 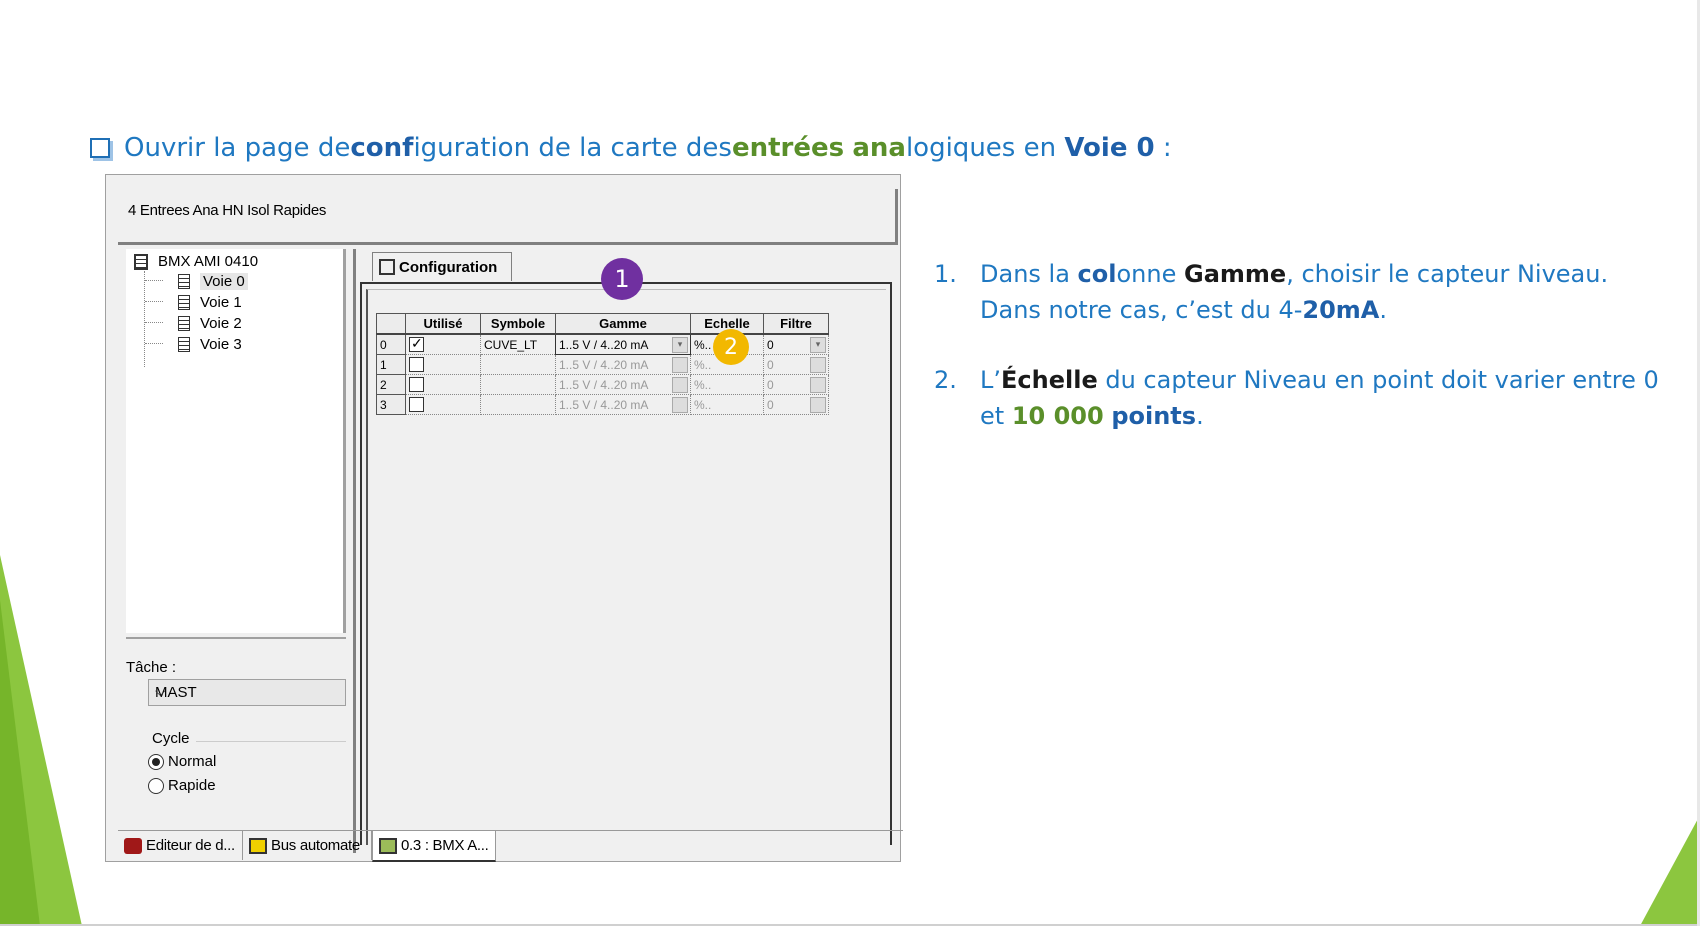 I want to click on row-number: 1, so click(x=391, y=364).